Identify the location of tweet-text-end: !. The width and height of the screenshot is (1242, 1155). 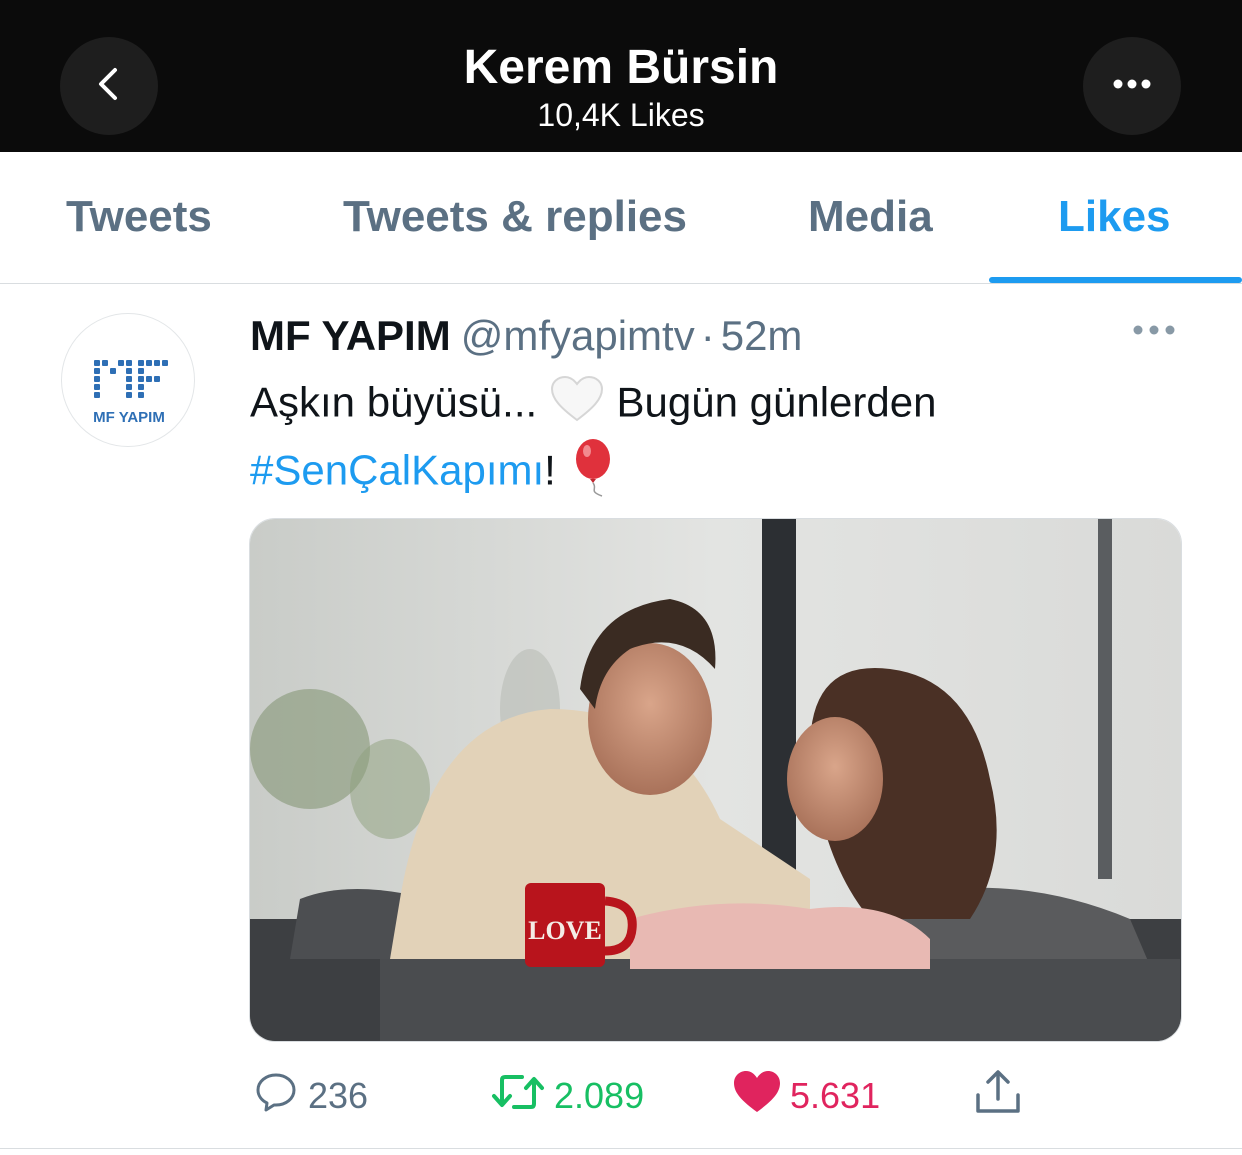
(550, 470).